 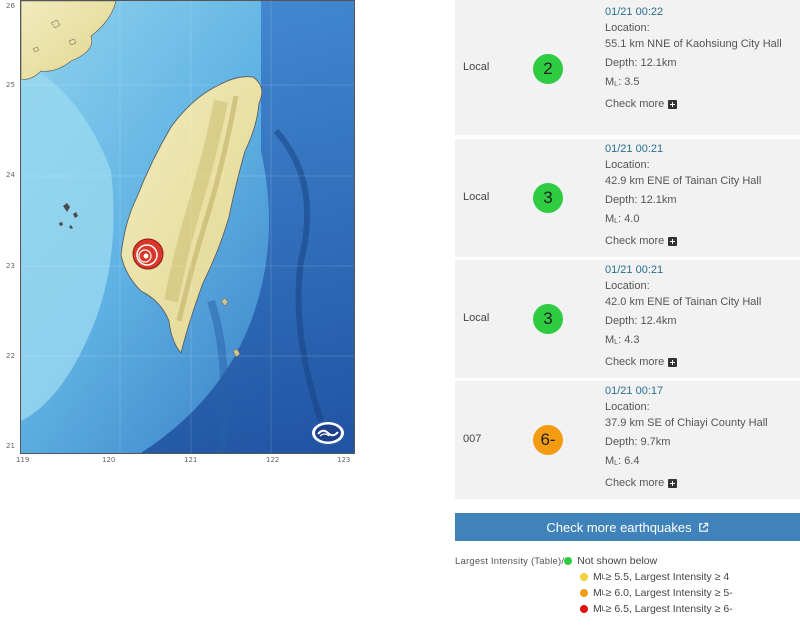 I want to click on legend-row: ML ≥ 5.5, Largest Intensity ≥ 4, so click(x=654, y=577).